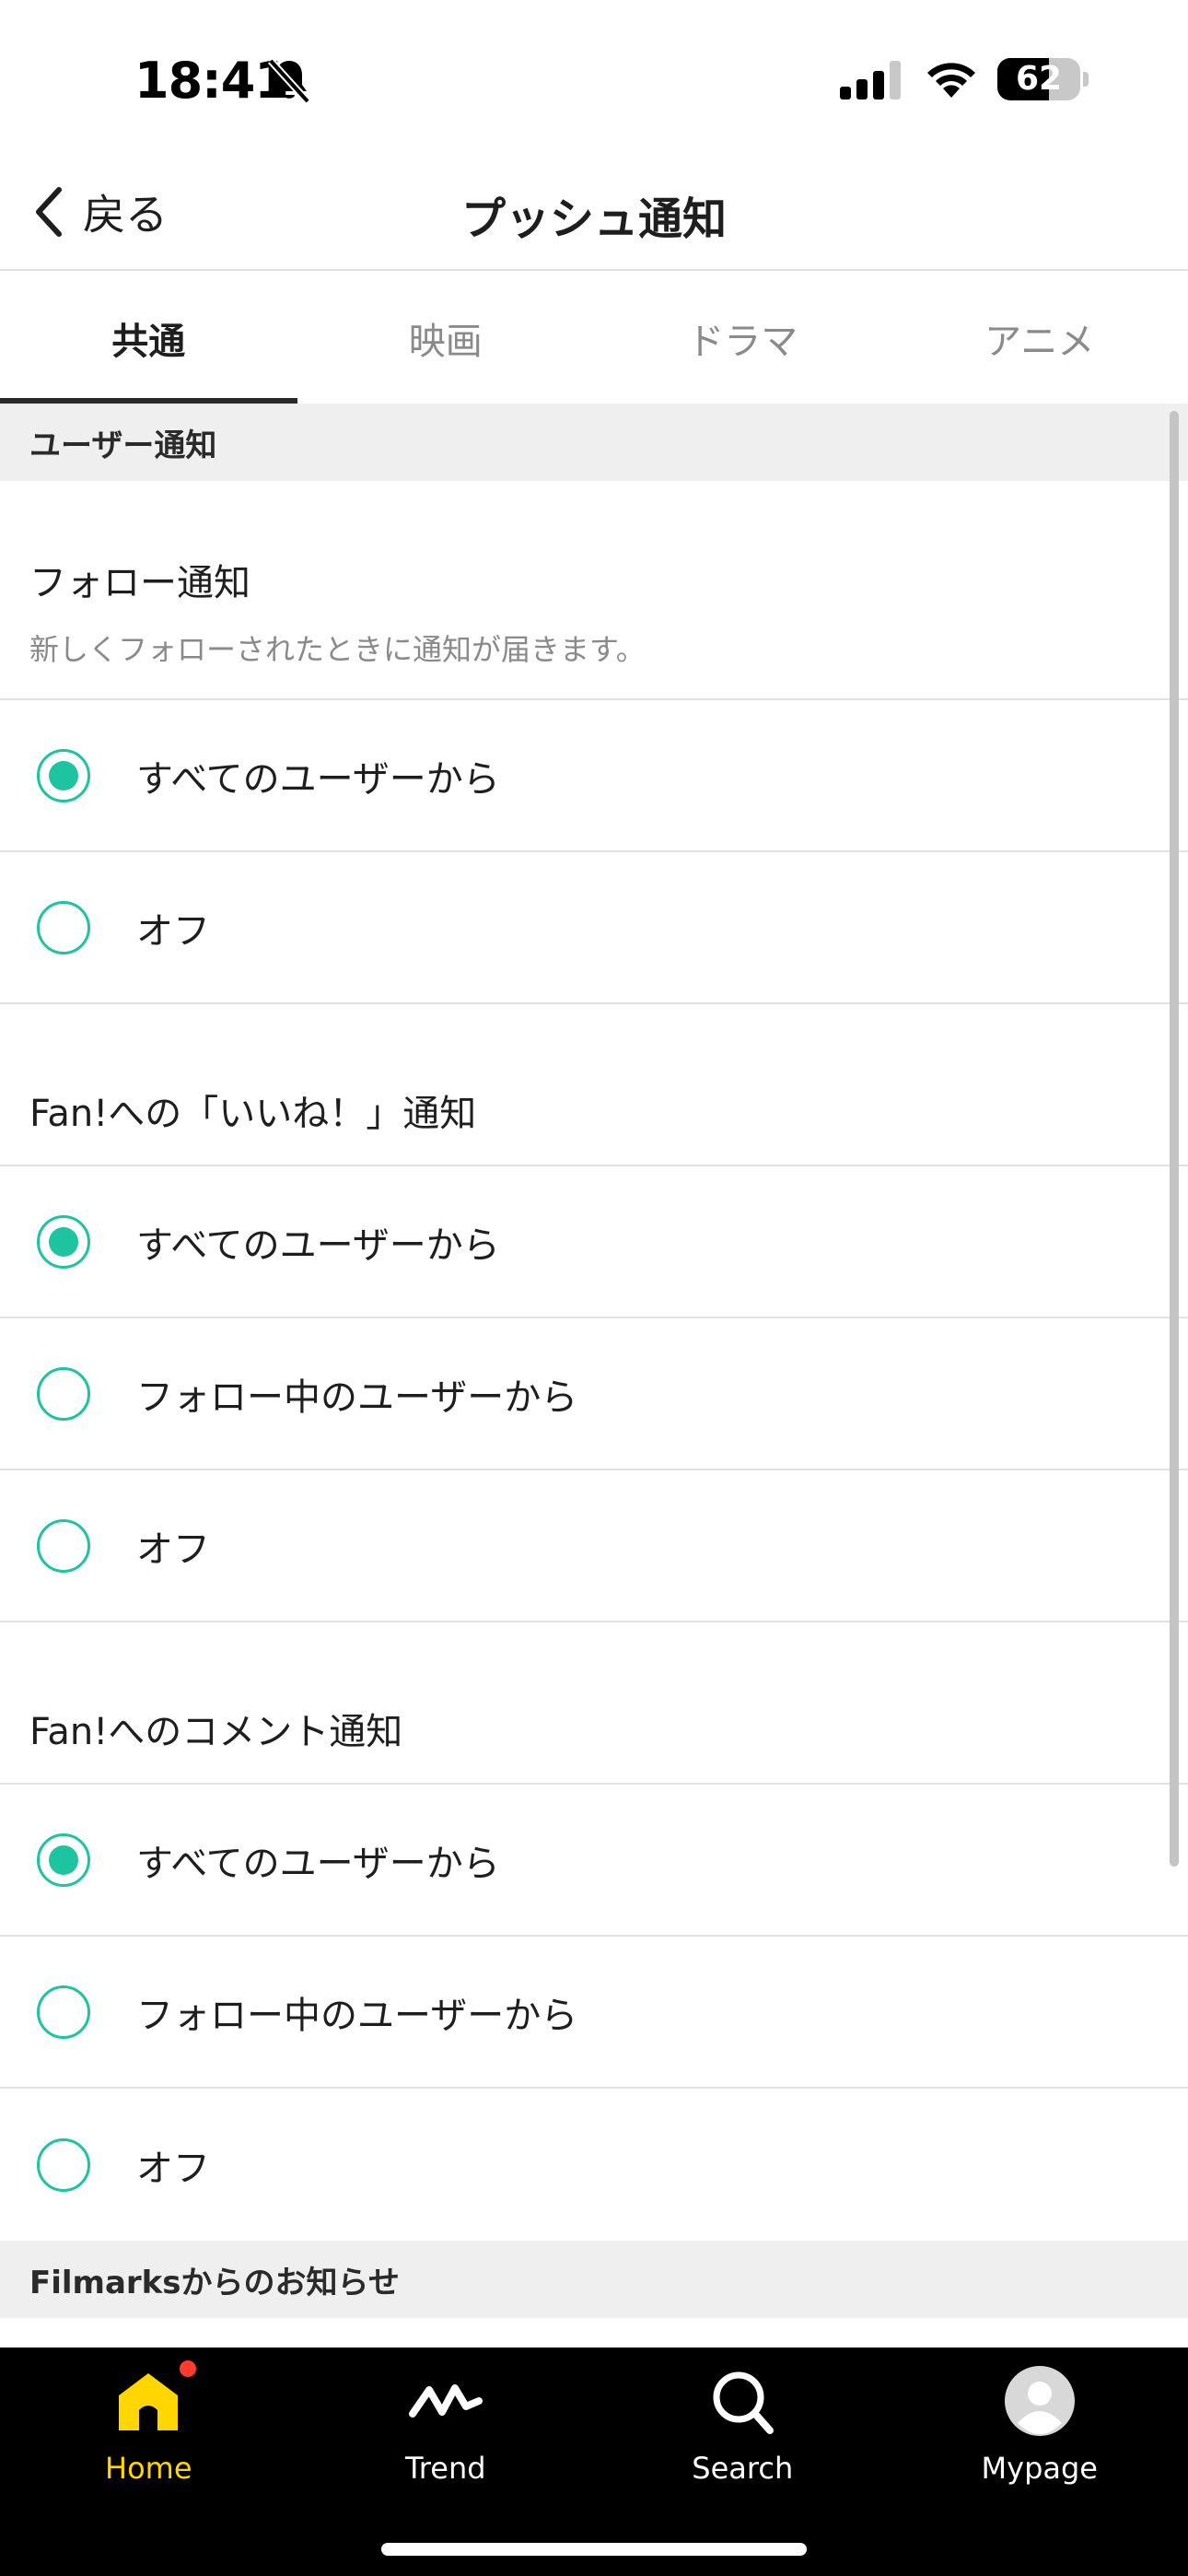  Describe the element at coordinates (594, 442) in the screenshot. I see `section-header-user-notifications: ユーザー通知` at that location.